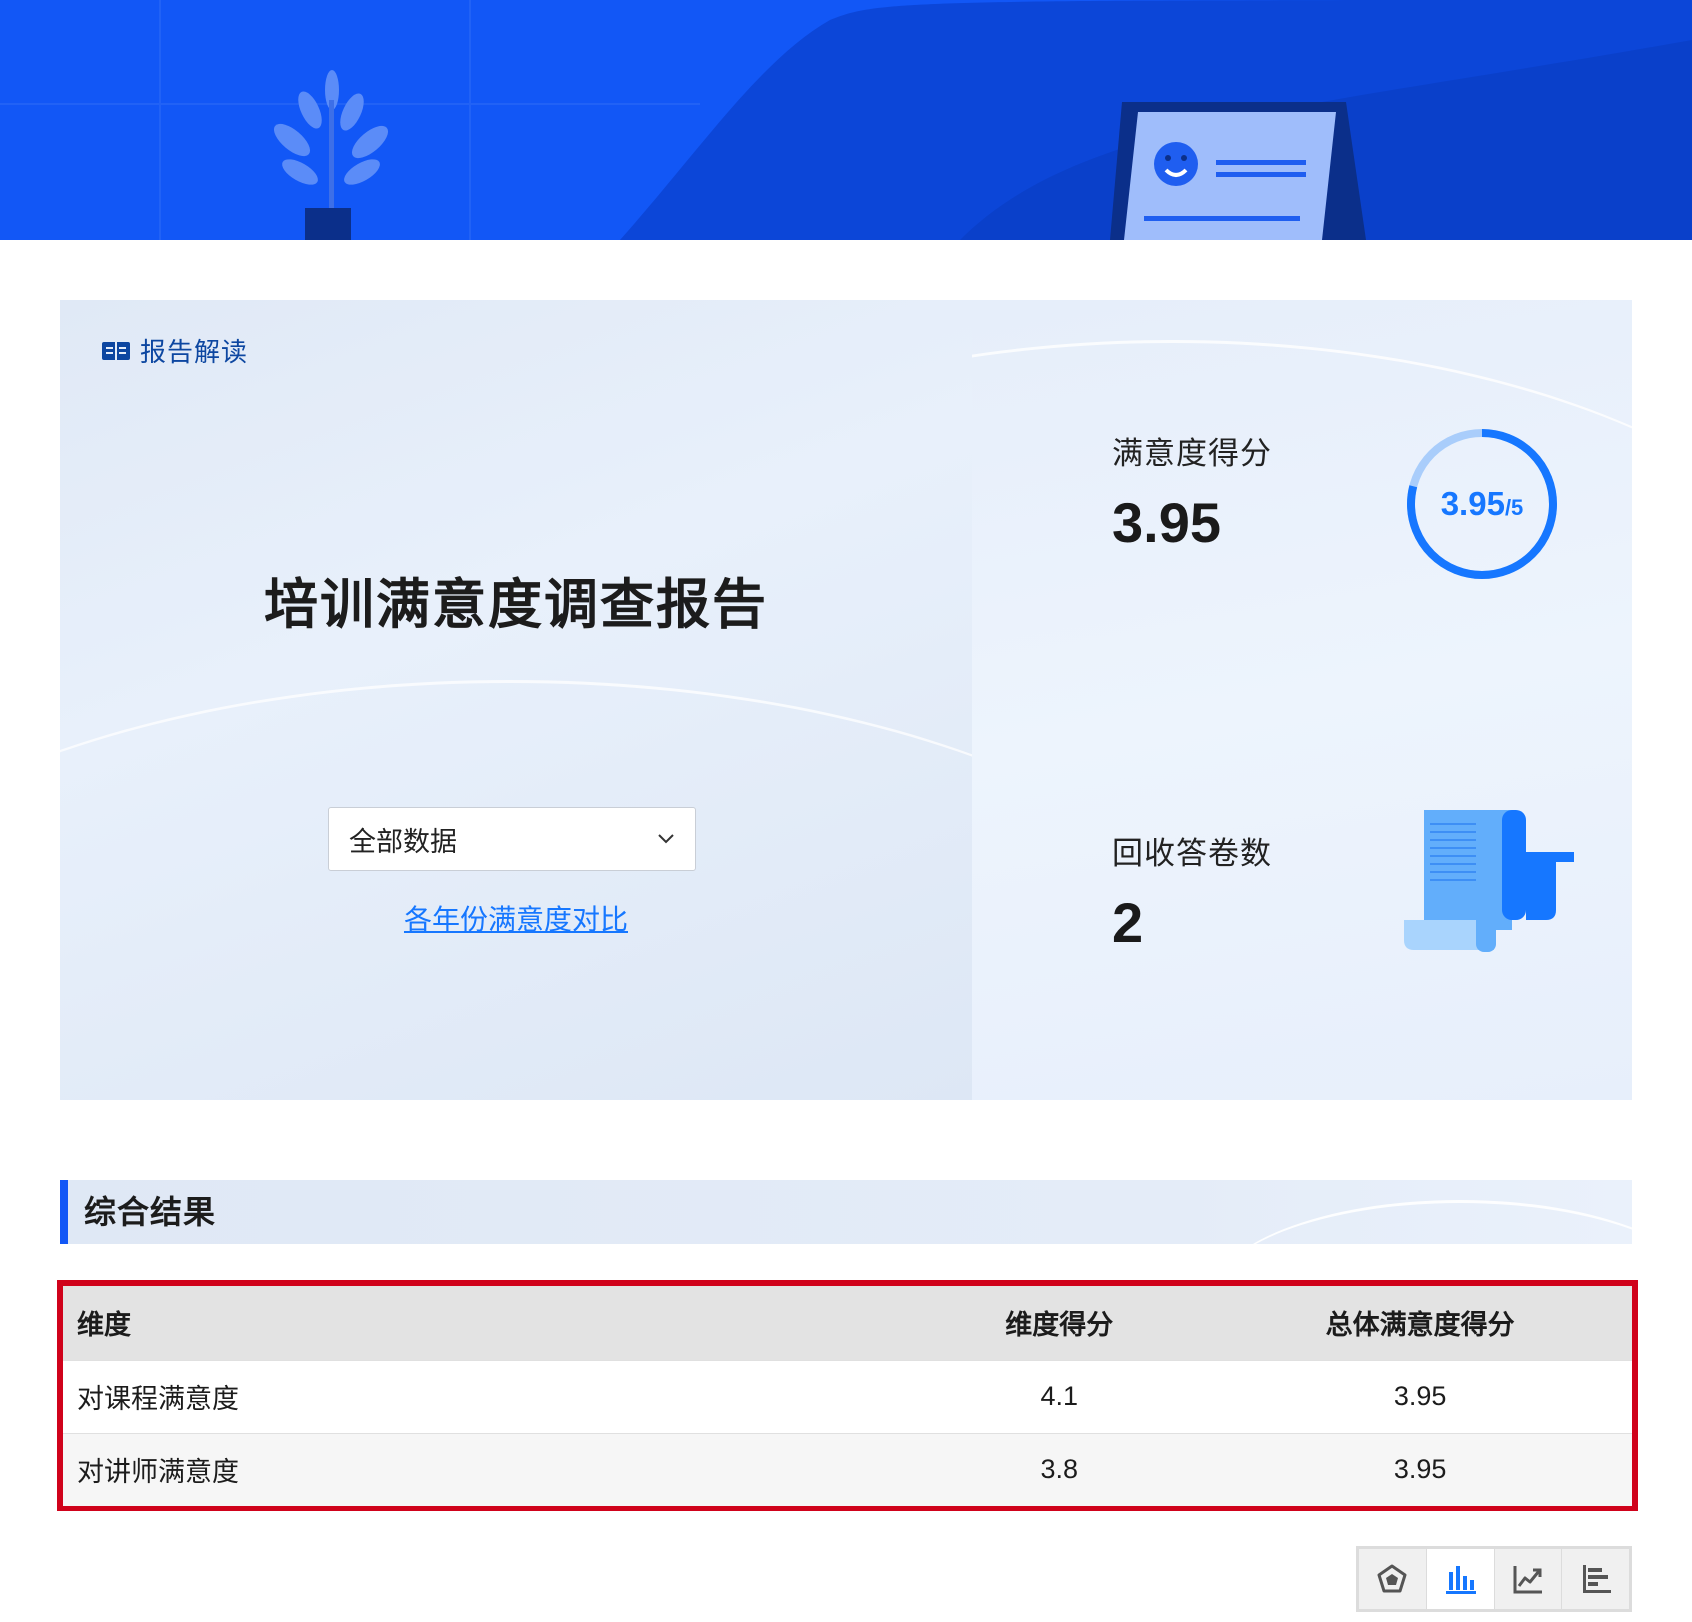 This screenshot has width=1692, height=1622. Describe the element at coordinates (64, 1212) in the screenshot. I see `section-accent-bar` at that location.